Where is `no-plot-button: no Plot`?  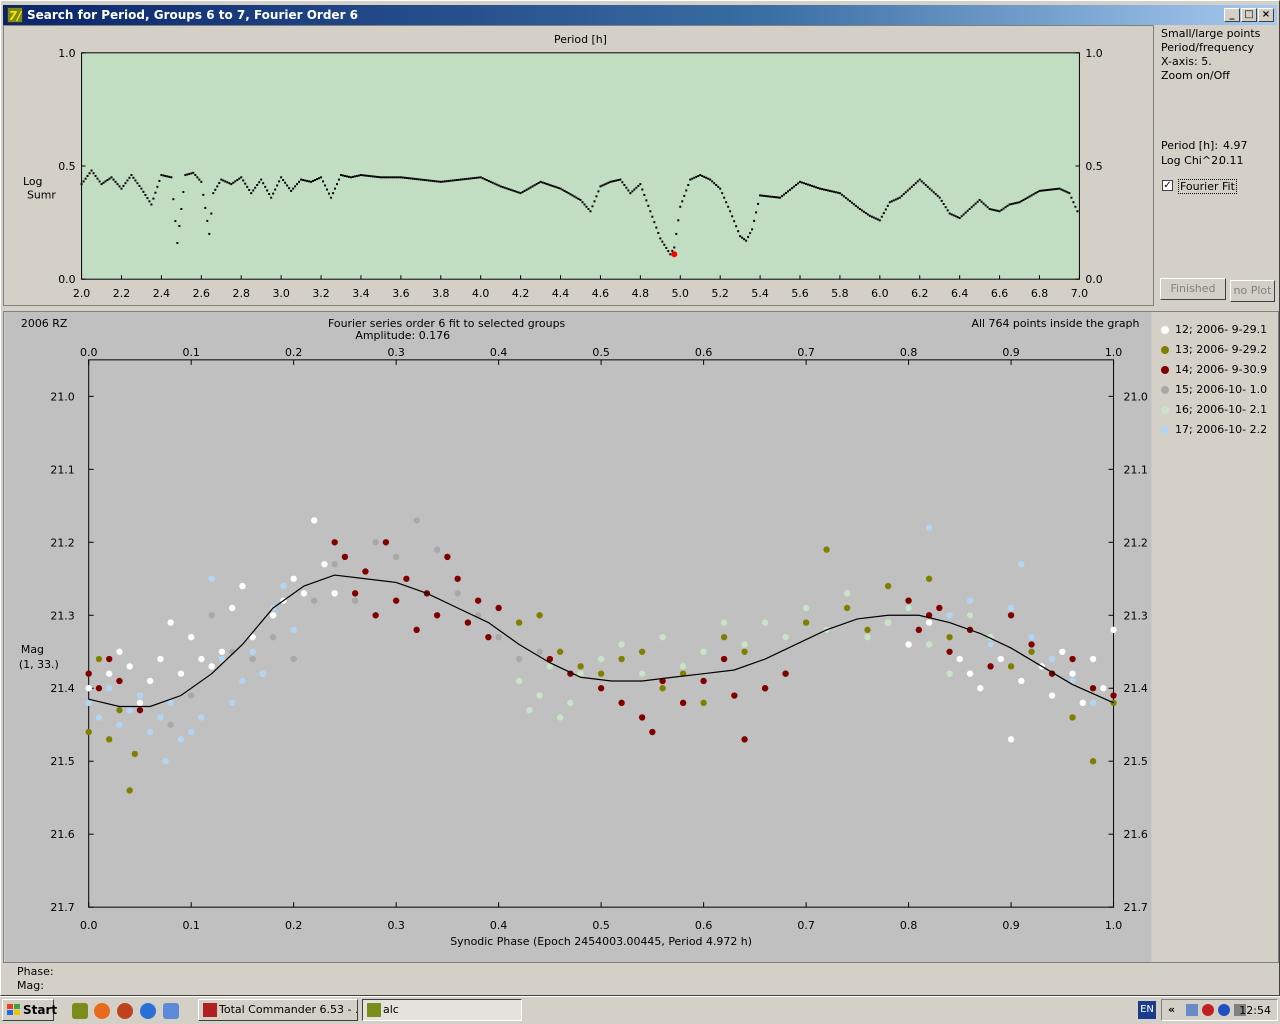
no-plot-button: no Plot is located at coordinates (1252, 291).